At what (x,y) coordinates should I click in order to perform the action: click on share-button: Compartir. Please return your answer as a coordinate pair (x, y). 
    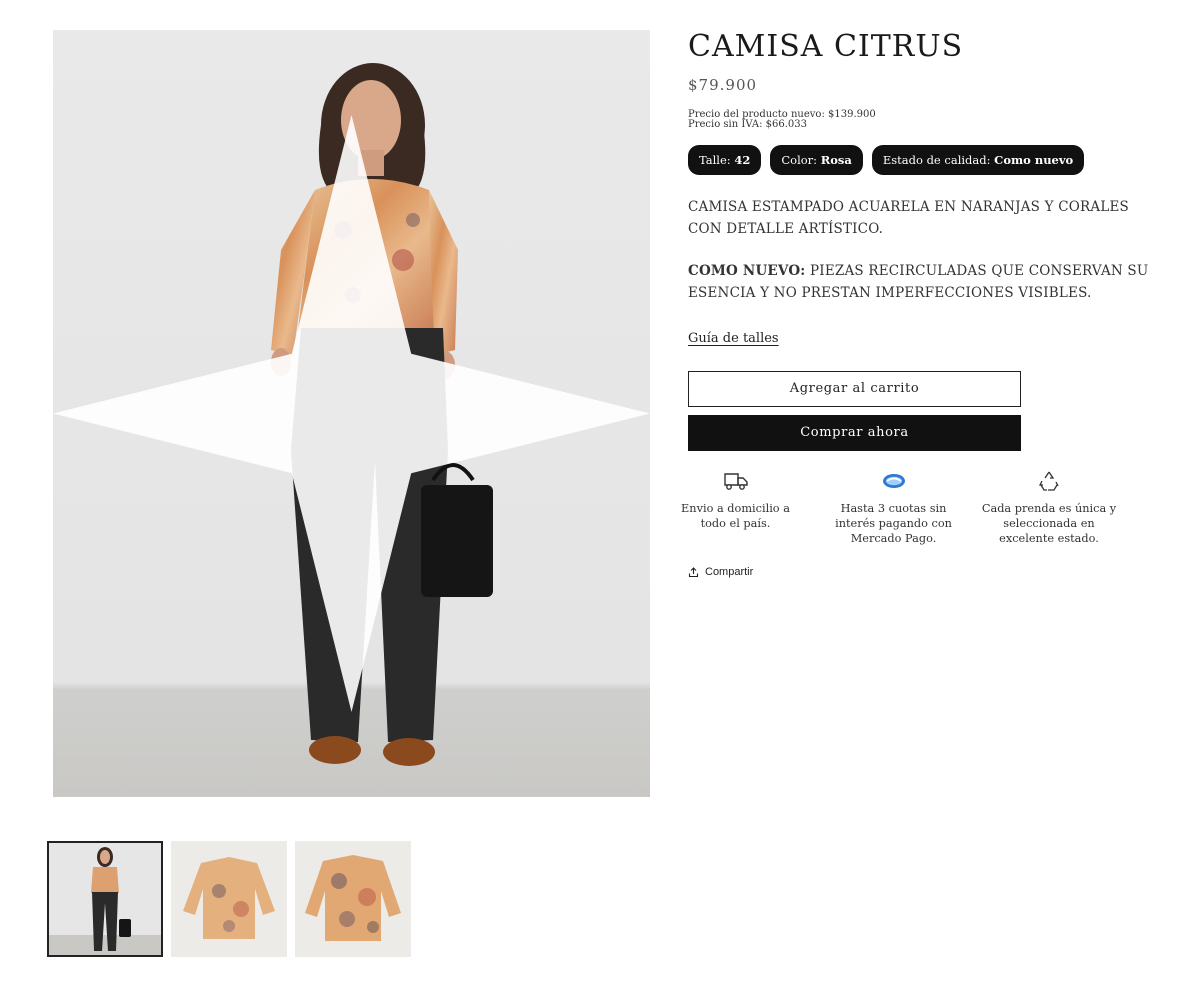
    Looking at the image, I should click on (923, 572).